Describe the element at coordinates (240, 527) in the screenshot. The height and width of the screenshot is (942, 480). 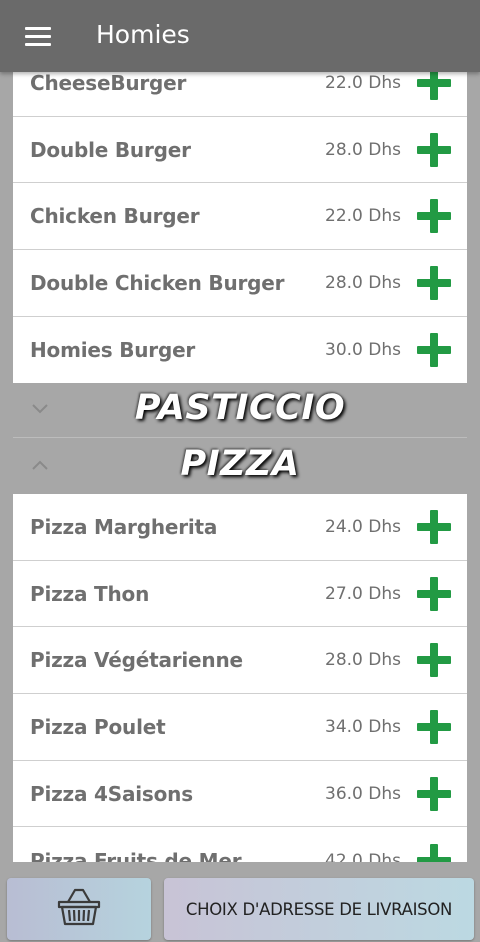
I see `menu-item: Pizza Margherita 24.0 Dhs` at that location.